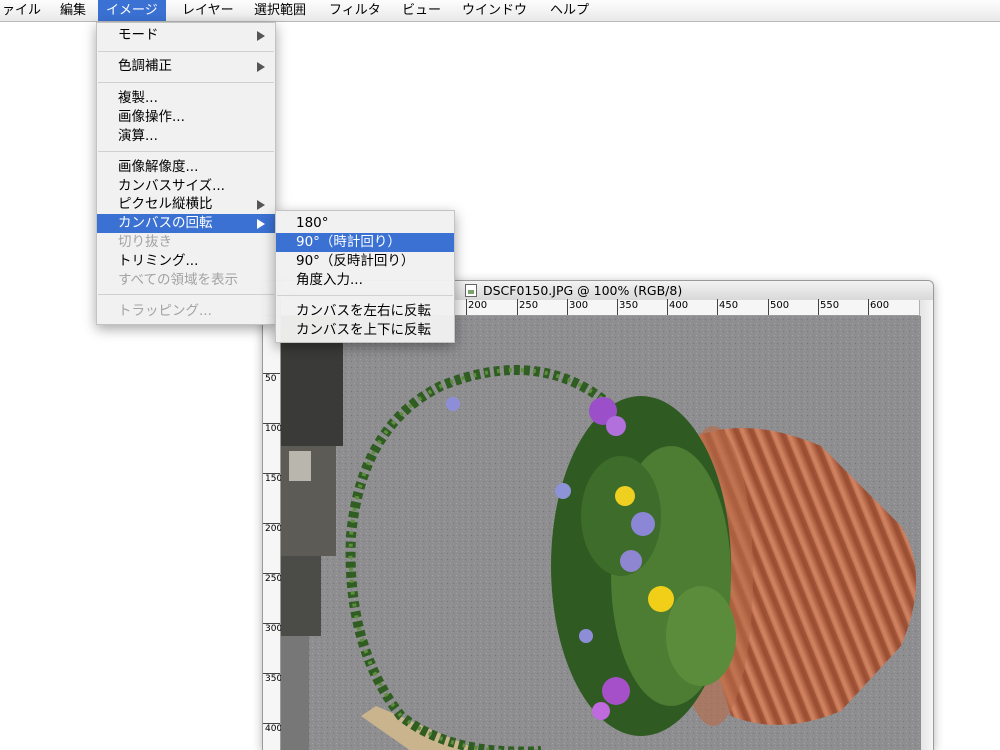 The image size is (1000, 750). Describe the element at coordinates (926, 525) in the screenshot. I see `vertical-scrollbar` at that location.